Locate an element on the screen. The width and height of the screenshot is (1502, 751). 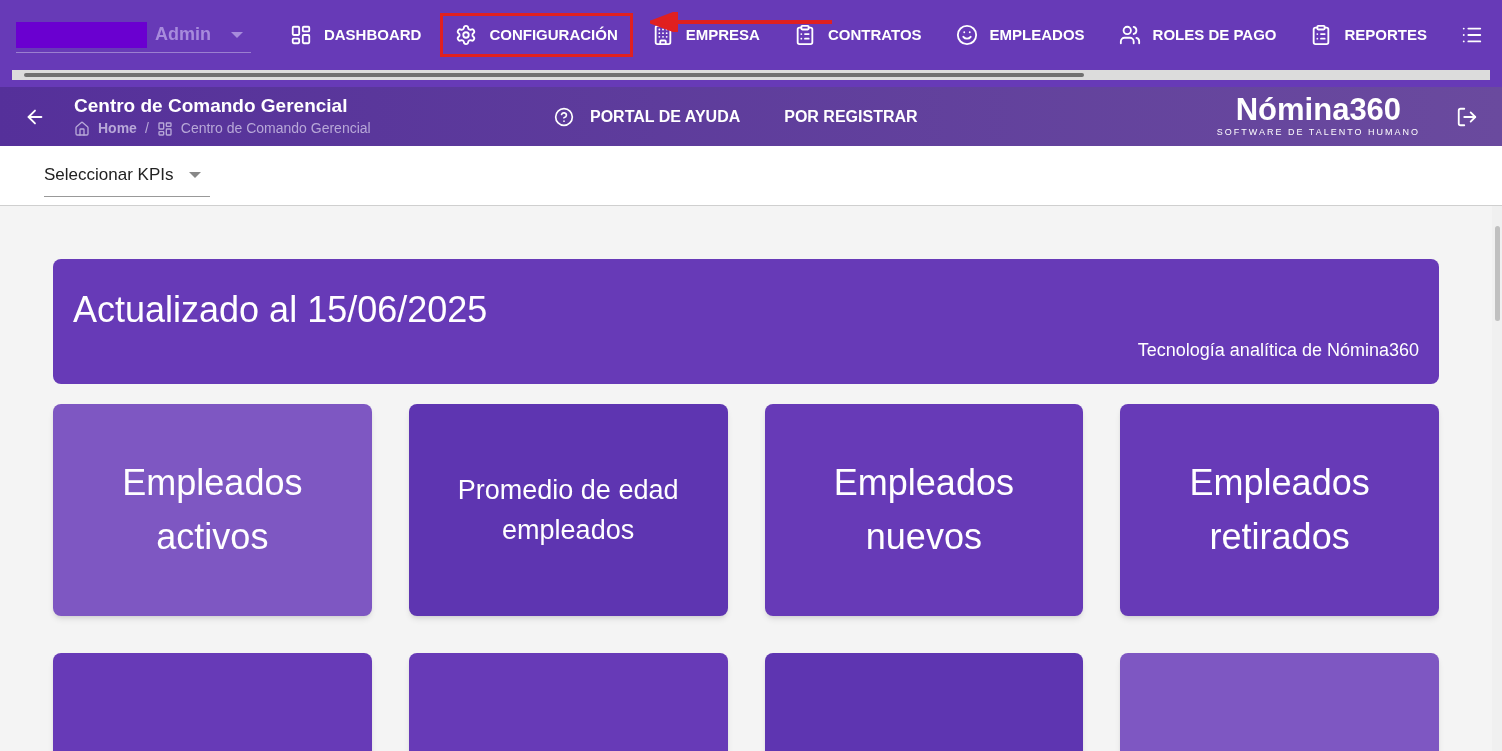
breadcrumb-link: Home is located at coordinates (117, 128).